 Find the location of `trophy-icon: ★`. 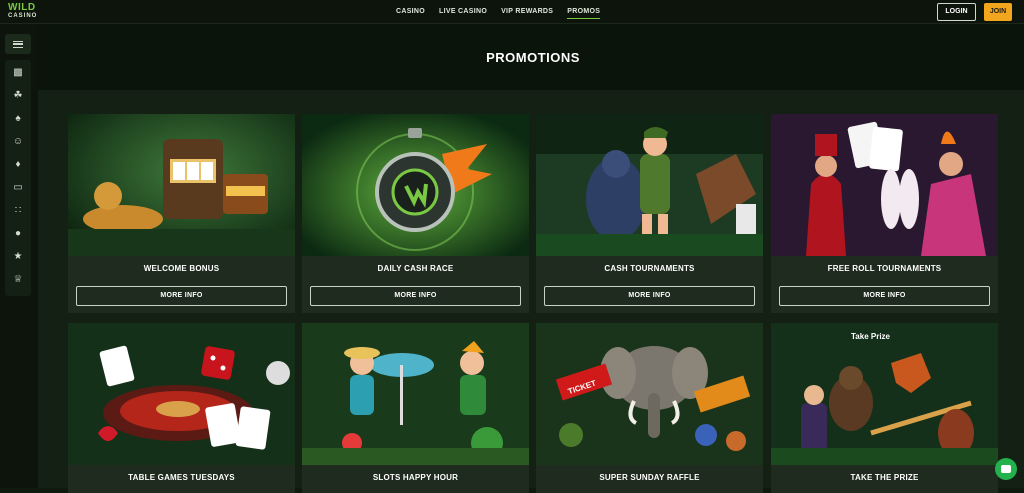

trophy-icon: ★ is located at coordinates (18, 257).